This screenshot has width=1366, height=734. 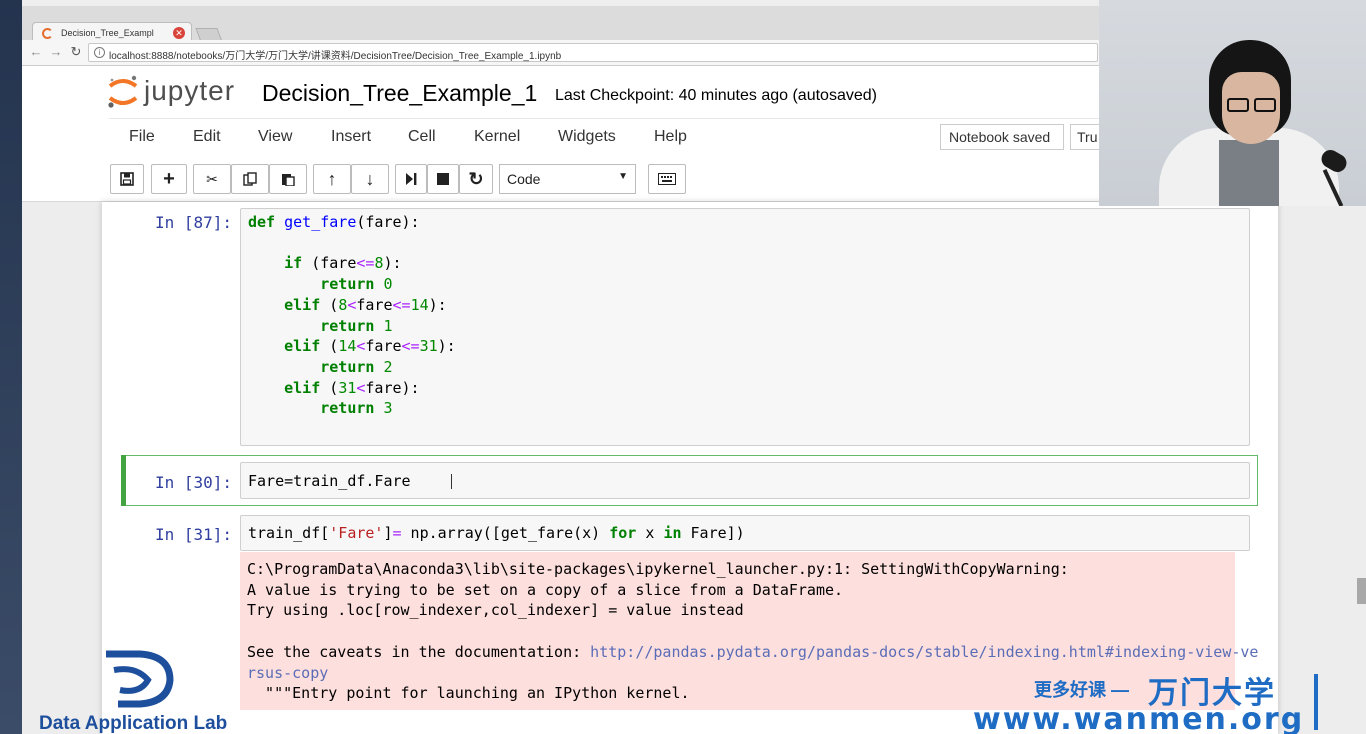 I want to click on menu-view: View, so click(x=275, y=137).